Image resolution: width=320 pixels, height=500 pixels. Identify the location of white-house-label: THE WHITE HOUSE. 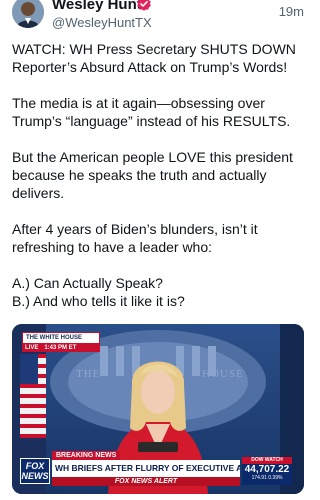
(61, 338).